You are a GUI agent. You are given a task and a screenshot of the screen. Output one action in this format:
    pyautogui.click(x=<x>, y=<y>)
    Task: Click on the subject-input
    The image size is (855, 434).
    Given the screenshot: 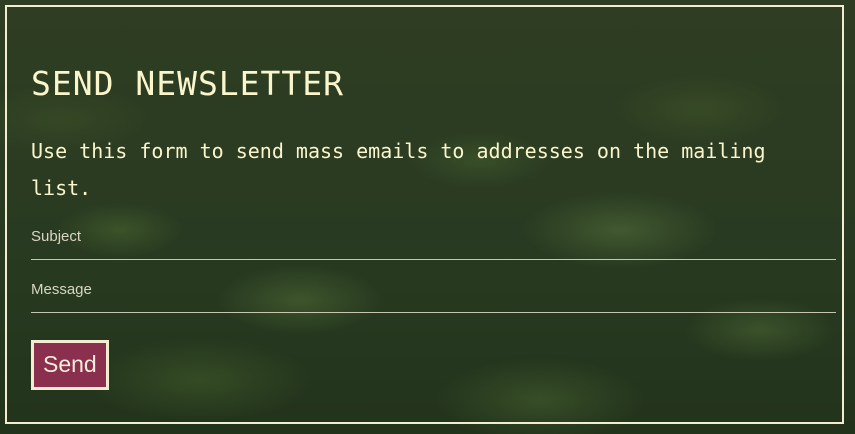 What is the action you would take?
    pyautogui.click(x=433, y=241)
    